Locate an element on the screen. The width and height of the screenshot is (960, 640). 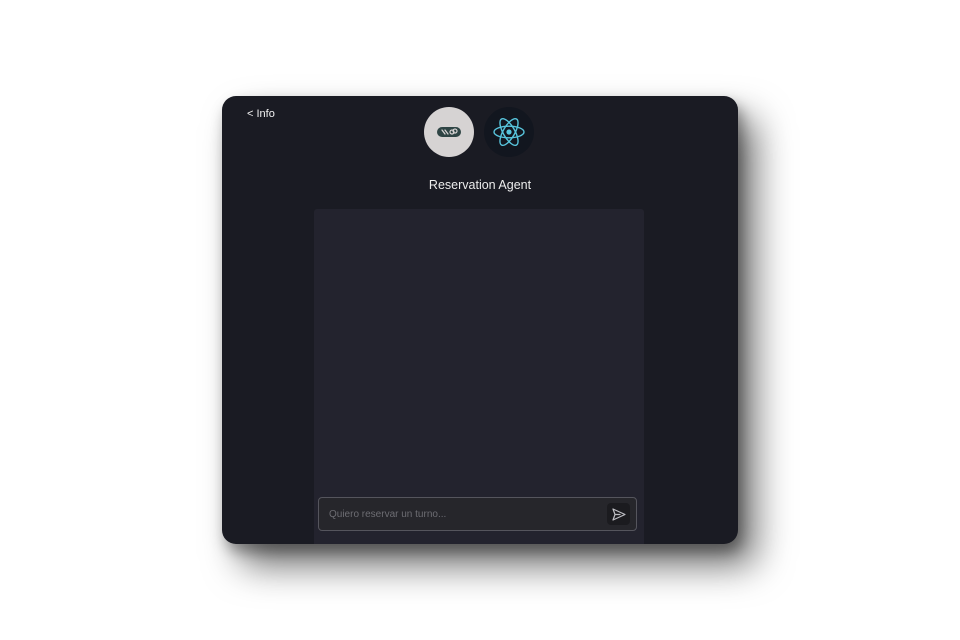
agent-title: Reservation Agent is located at coordinates (480, 185).